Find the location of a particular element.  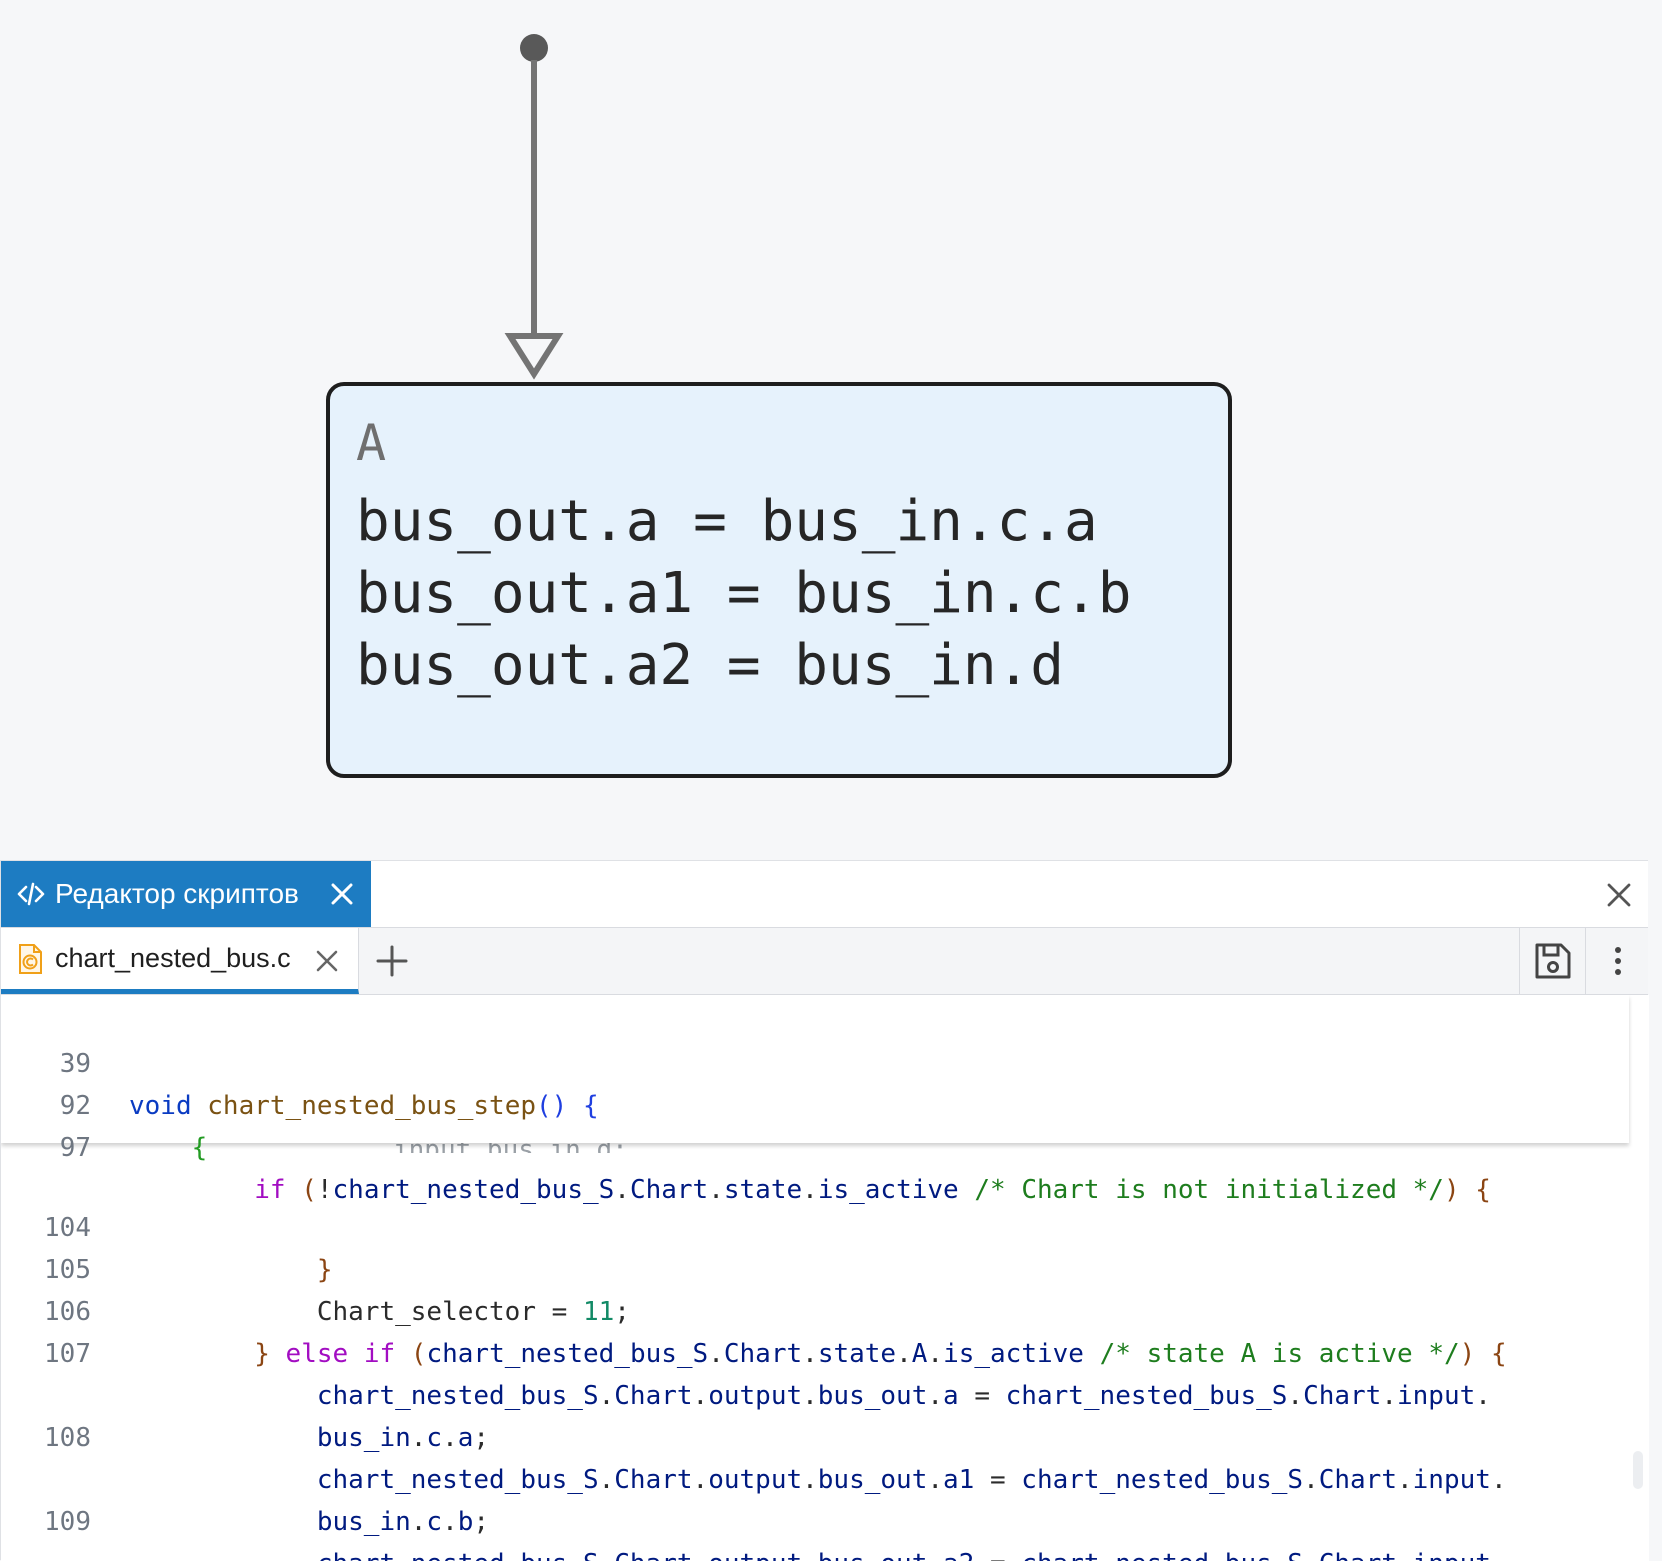

state-name: A is located at coordinates (371, 443).